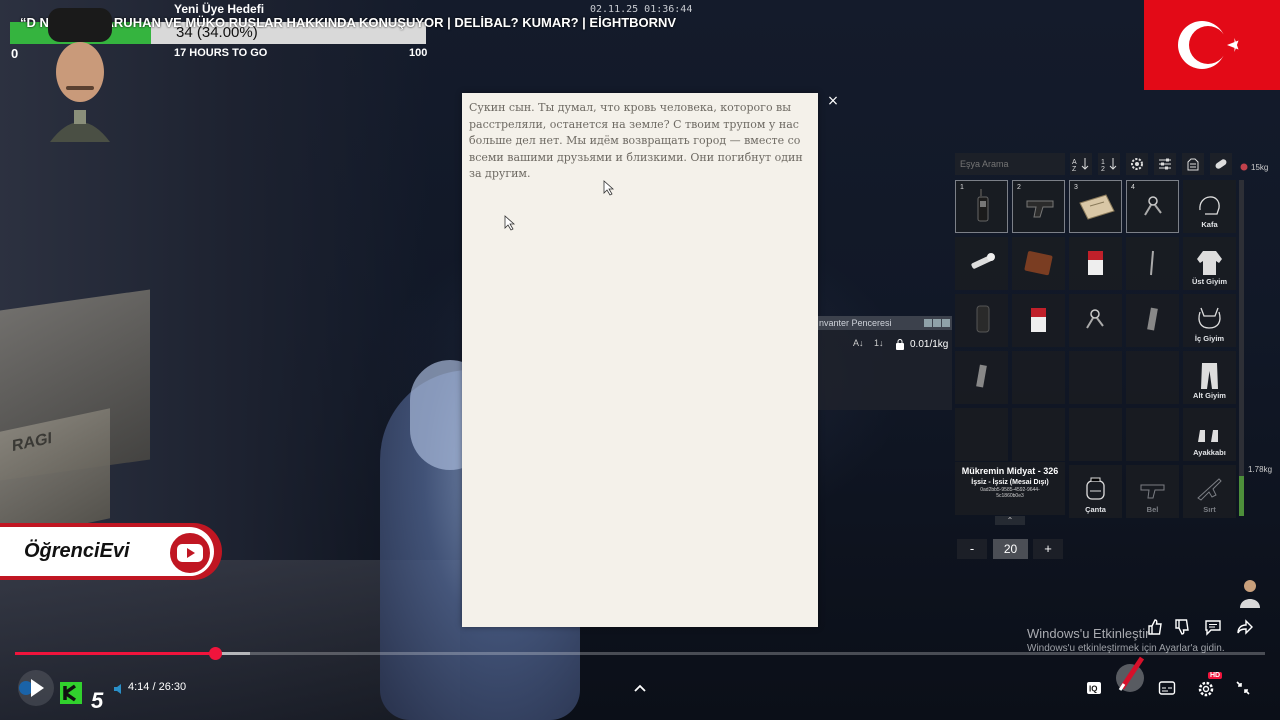 Image resolution: width=1280 pixels, height=720 pixels. Describe the element at coordinates (36, 688) in the screenshot. I see `play-button` at that location.